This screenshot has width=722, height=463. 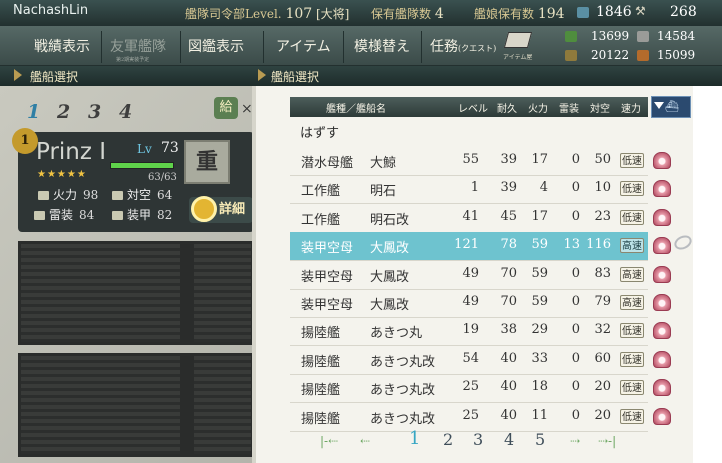 What do you see at coordinates (469, 303) in the screenshot?
I see `ship-list-row: 装甲空母 大鳳改 49 70 59 0 79 高速` at bounding box center [469, 303].